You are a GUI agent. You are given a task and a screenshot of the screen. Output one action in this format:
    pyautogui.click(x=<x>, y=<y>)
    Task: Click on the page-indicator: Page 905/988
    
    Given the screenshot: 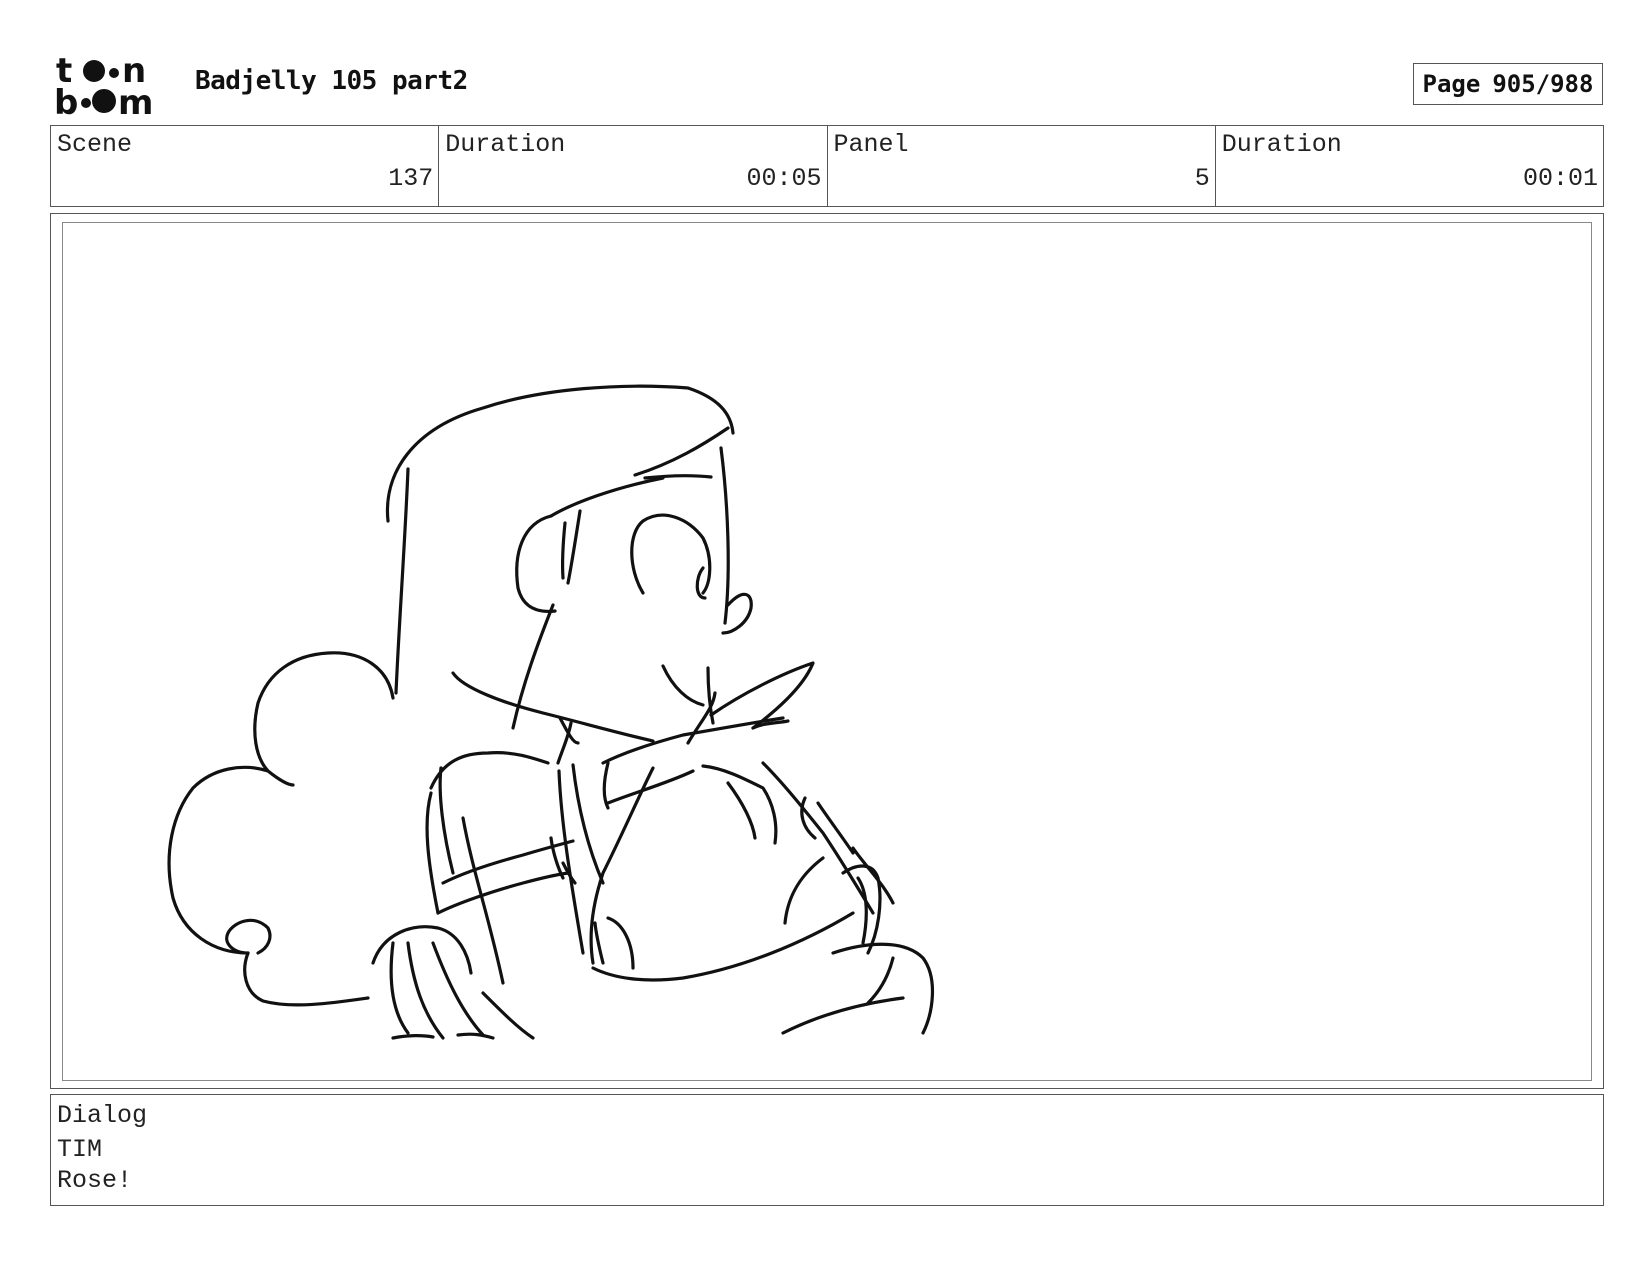 What is the action you would take?
    pyautogui.click(x=1508, y=84)
    